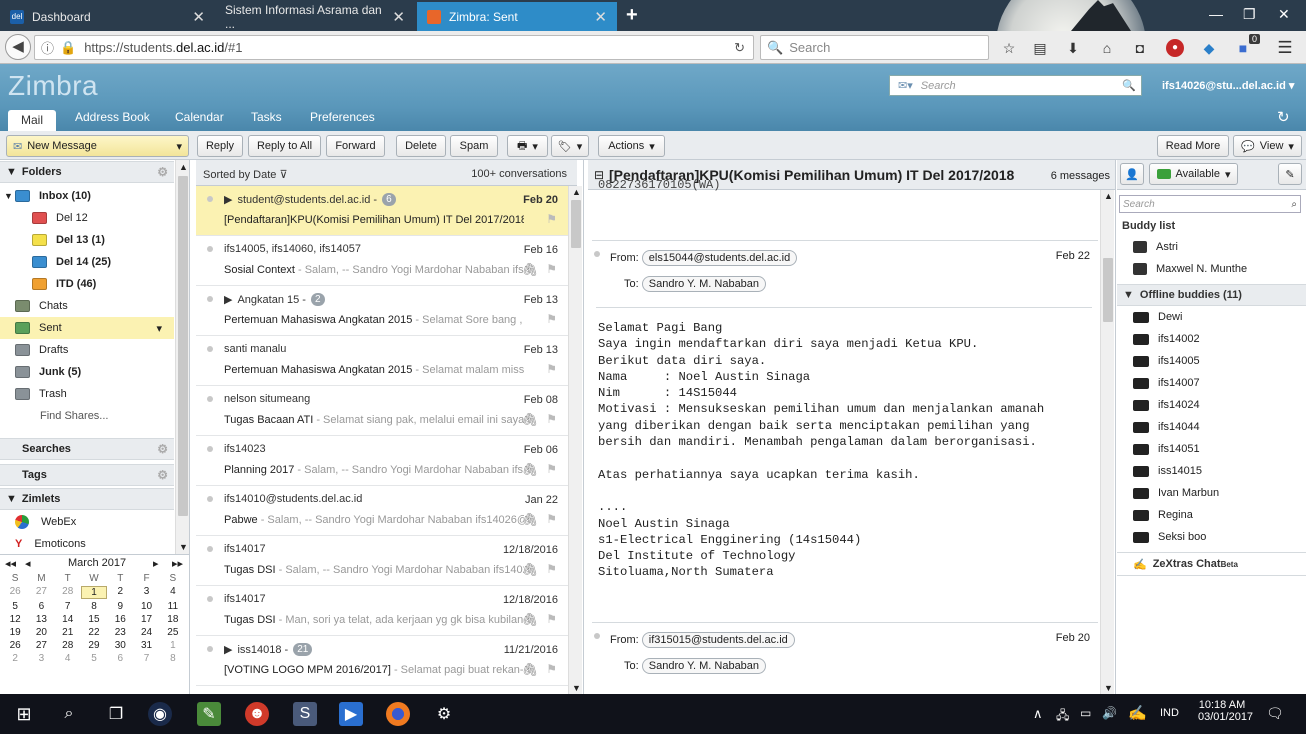  Describe the element at coordinates (24, 714) in the screenshot. I see `windows-start-icon: ⊞` at that location.